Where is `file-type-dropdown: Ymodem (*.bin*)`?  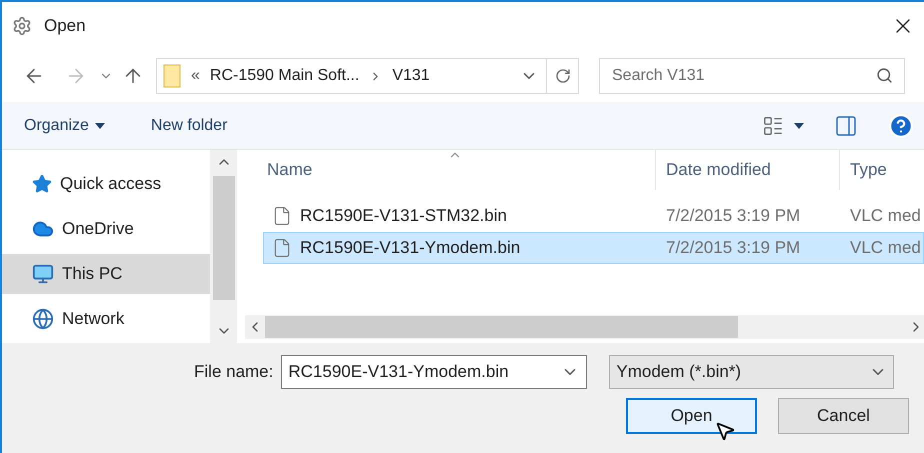 file-type-dropdown: Ymodem (*.bin*) is located at coordinates (751, 372).